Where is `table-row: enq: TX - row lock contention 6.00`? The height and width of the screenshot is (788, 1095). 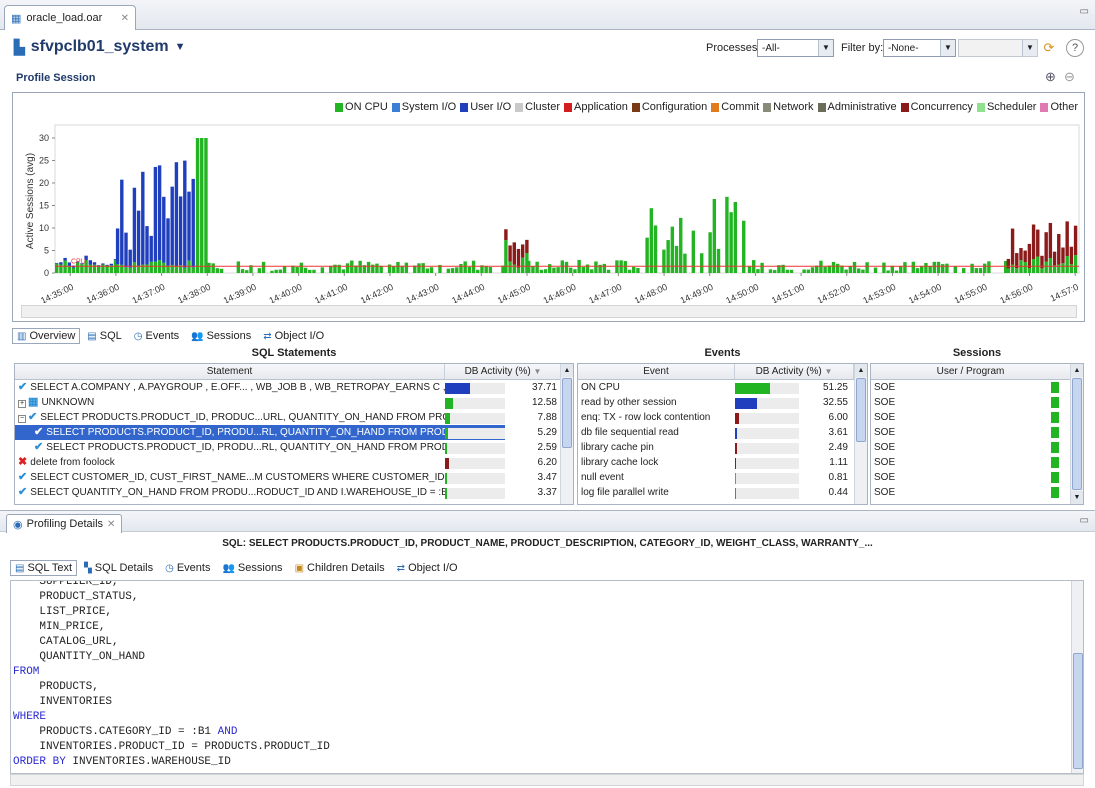
table-row: enq: TX - row lock contention 6.00 is located at coordinates (722, 417).